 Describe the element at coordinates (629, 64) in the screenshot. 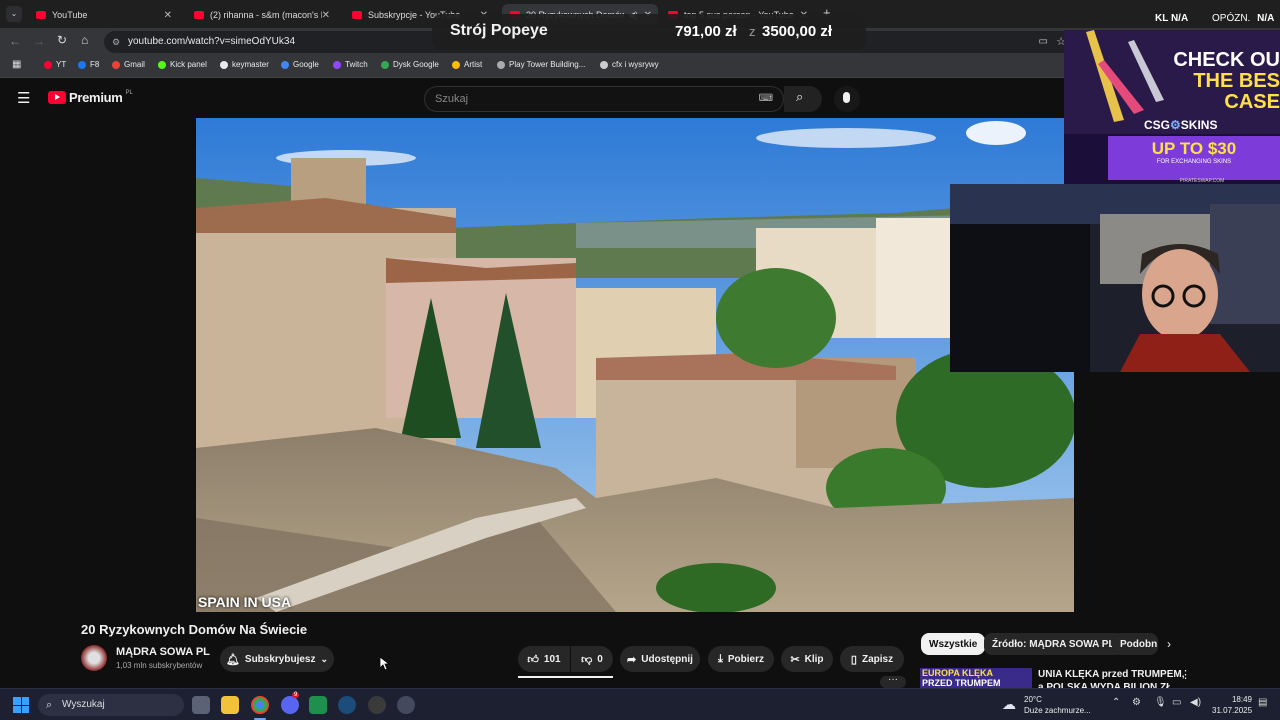

I see `bookmark-cfx: cfx i wysrywy` at that location.